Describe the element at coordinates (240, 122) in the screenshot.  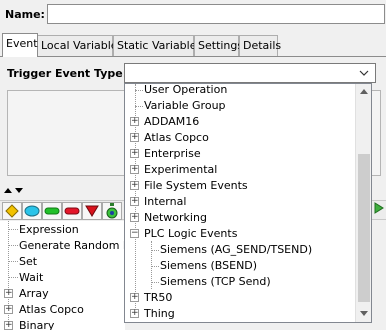
I see `dropdown-item-addam16: + ADDAM16` at that location.